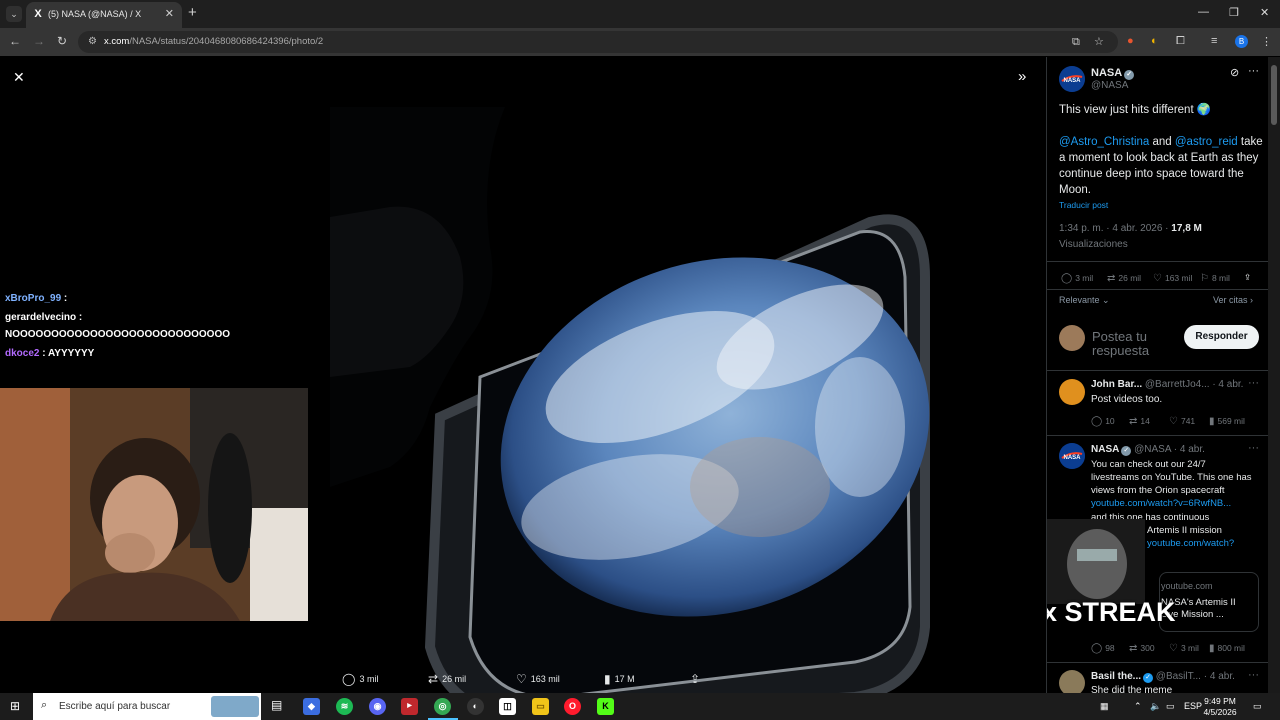  I want to click on close-window-button: ✕, so click(1264, 12).